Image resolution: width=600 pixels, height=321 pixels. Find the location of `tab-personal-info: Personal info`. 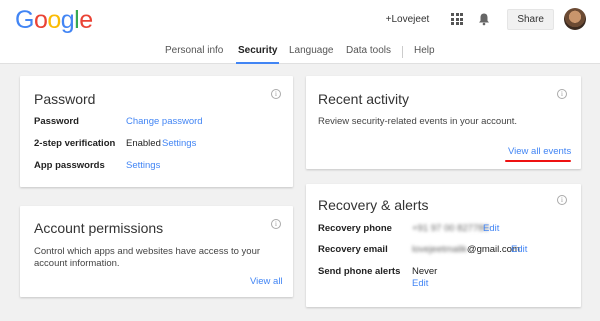

tab-personal-info: Personal info is located at coordinates (194, 54).